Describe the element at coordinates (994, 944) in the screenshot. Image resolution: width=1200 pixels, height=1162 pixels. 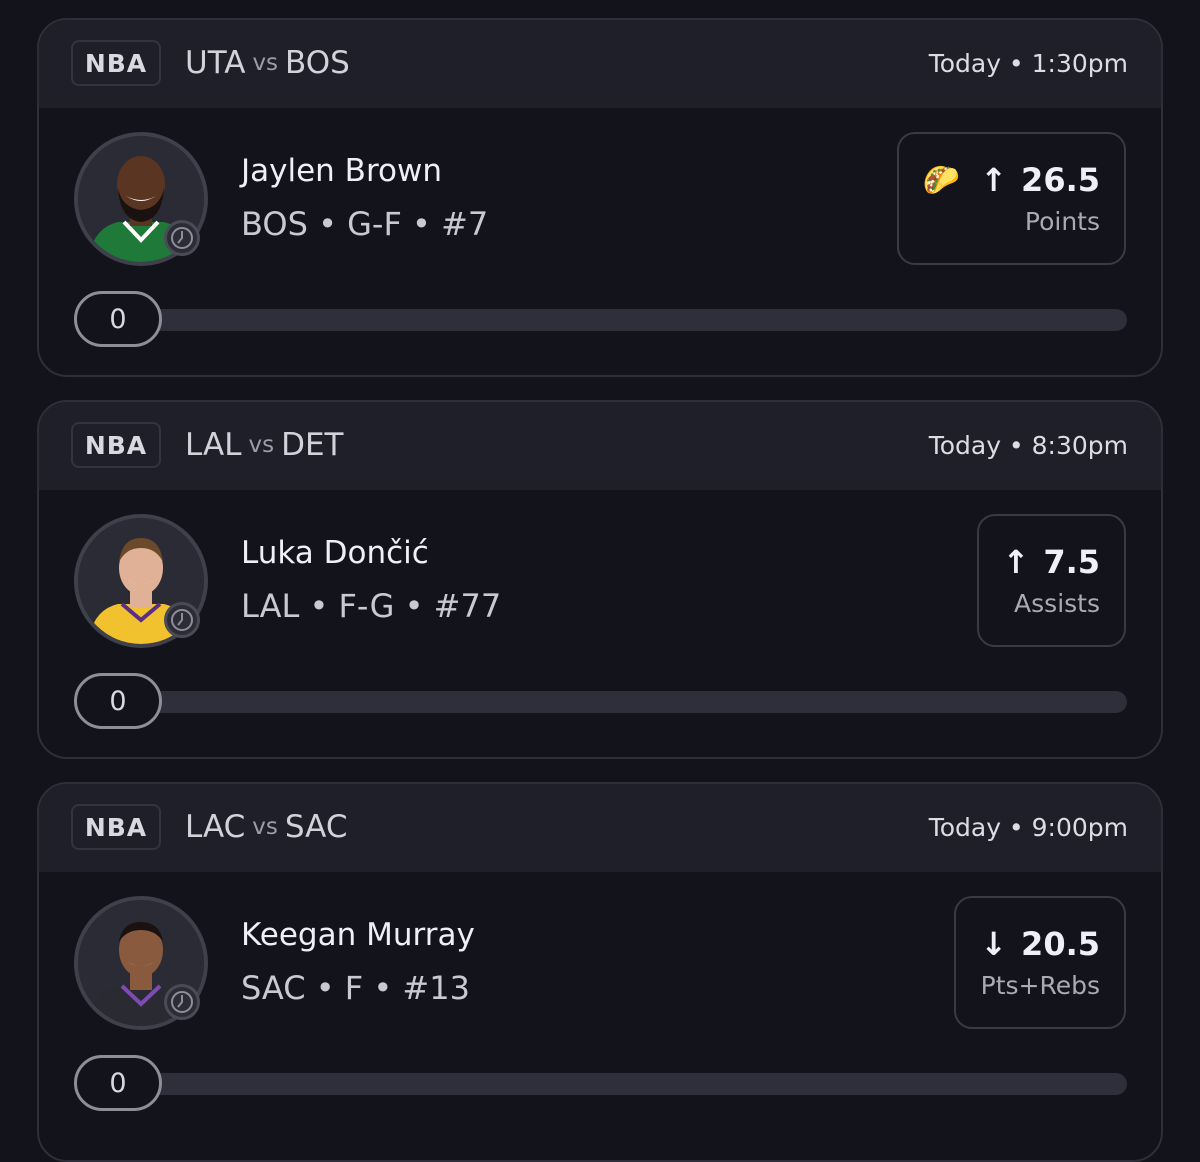
I see `arrow-down-icon: ↓` at that location.